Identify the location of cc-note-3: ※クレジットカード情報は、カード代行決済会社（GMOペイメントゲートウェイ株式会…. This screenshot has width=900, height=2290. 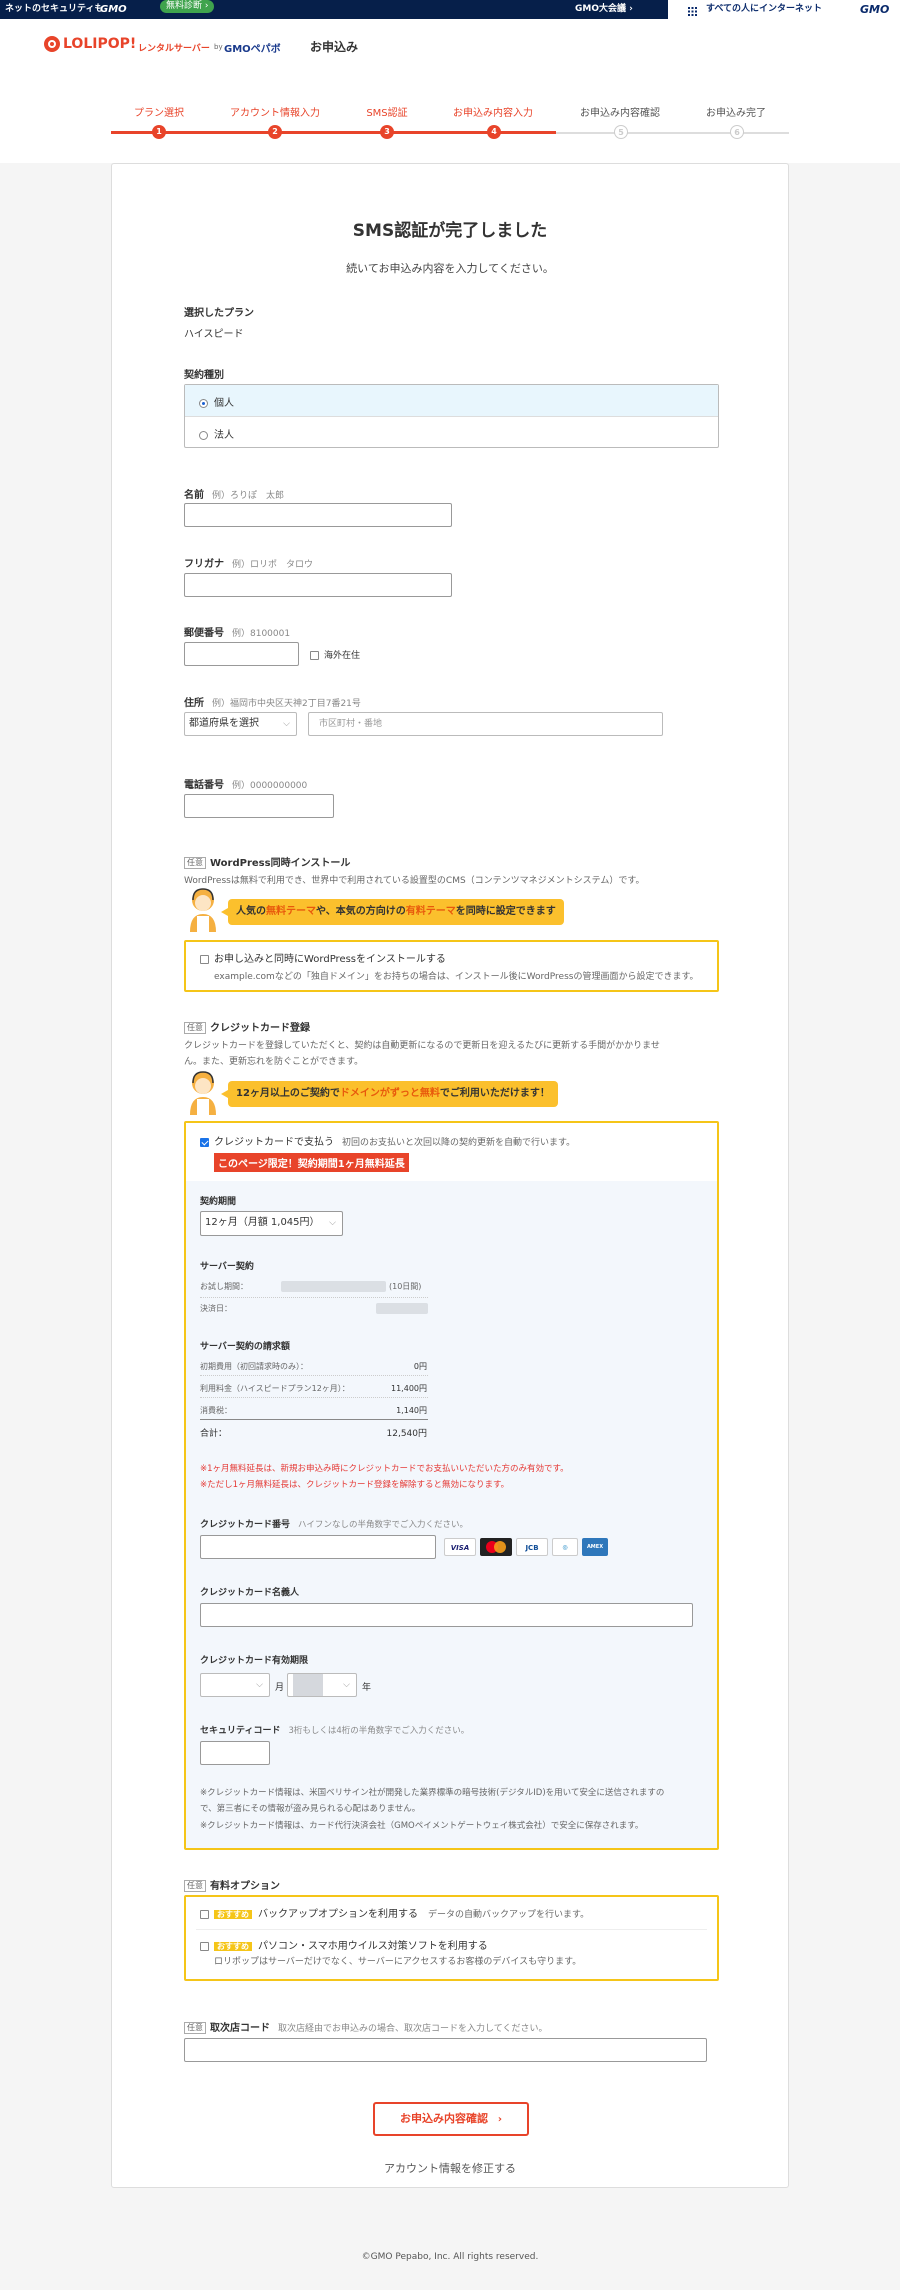
(422, 1826).